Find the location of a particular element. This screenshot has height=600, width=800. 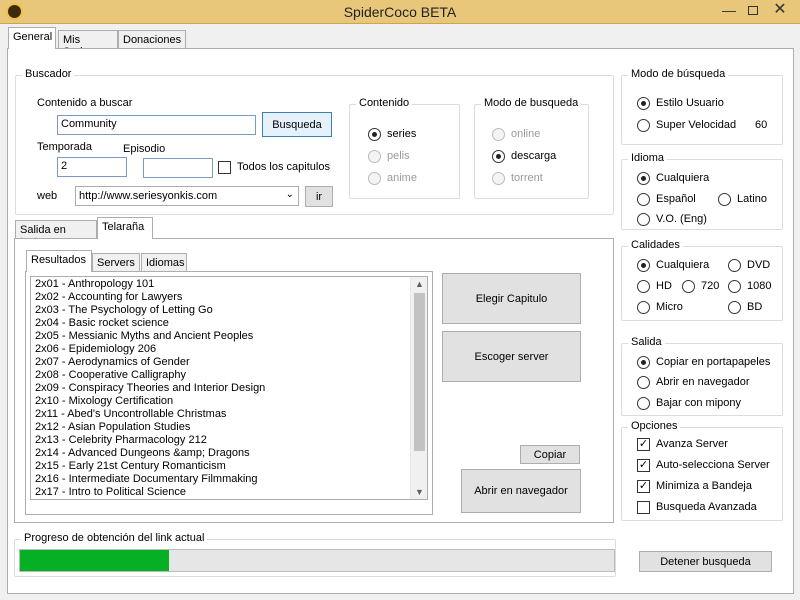

idioma-vo-radio is located at coordinates (643, 219).